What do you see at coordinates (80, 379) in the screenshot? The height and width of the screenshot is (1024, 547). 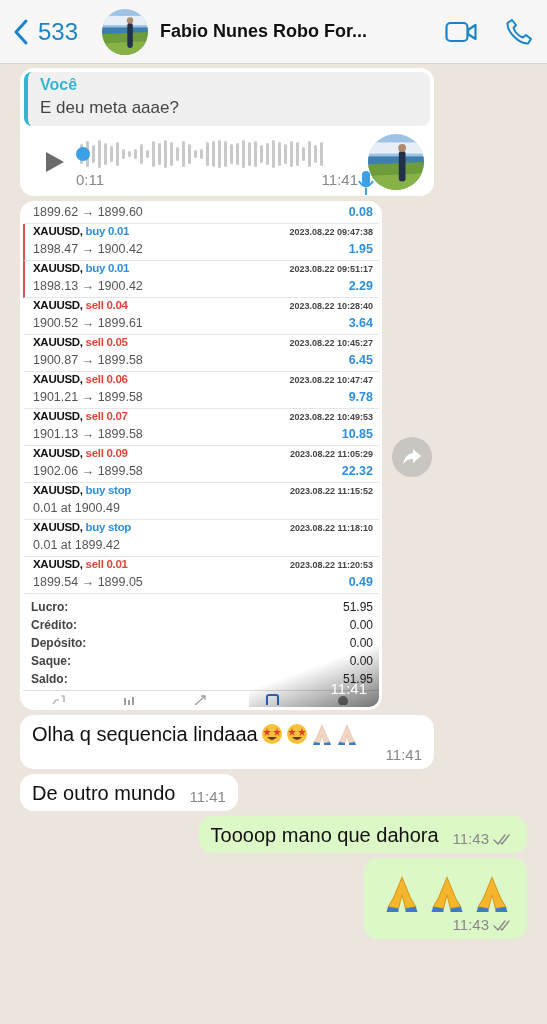 I see `trade-symbol: XAUUSD, sell 0.06` at bounding box center [80, 379].